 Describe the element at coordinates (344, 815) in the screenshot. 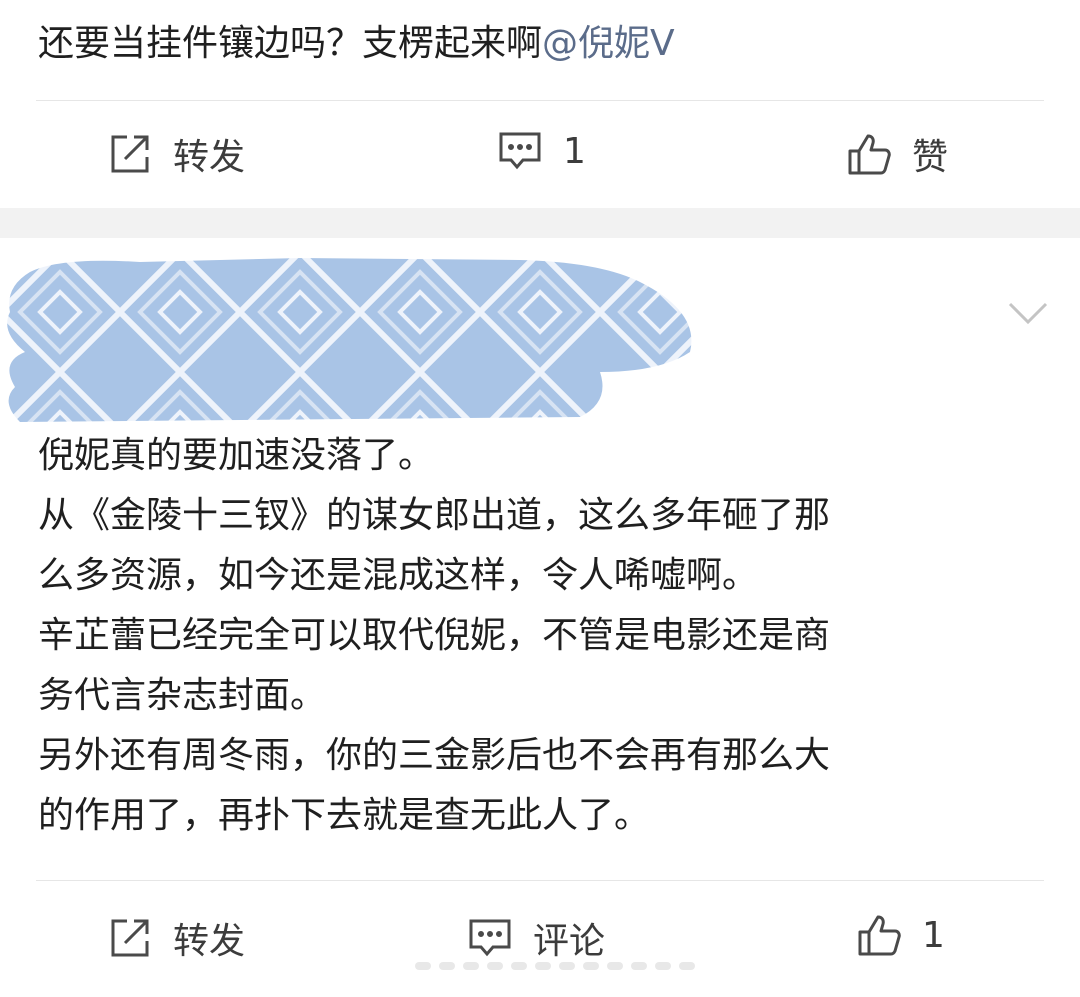

I see `body-line: 的作用了，再扑下去就是查无此人了。` at that location.